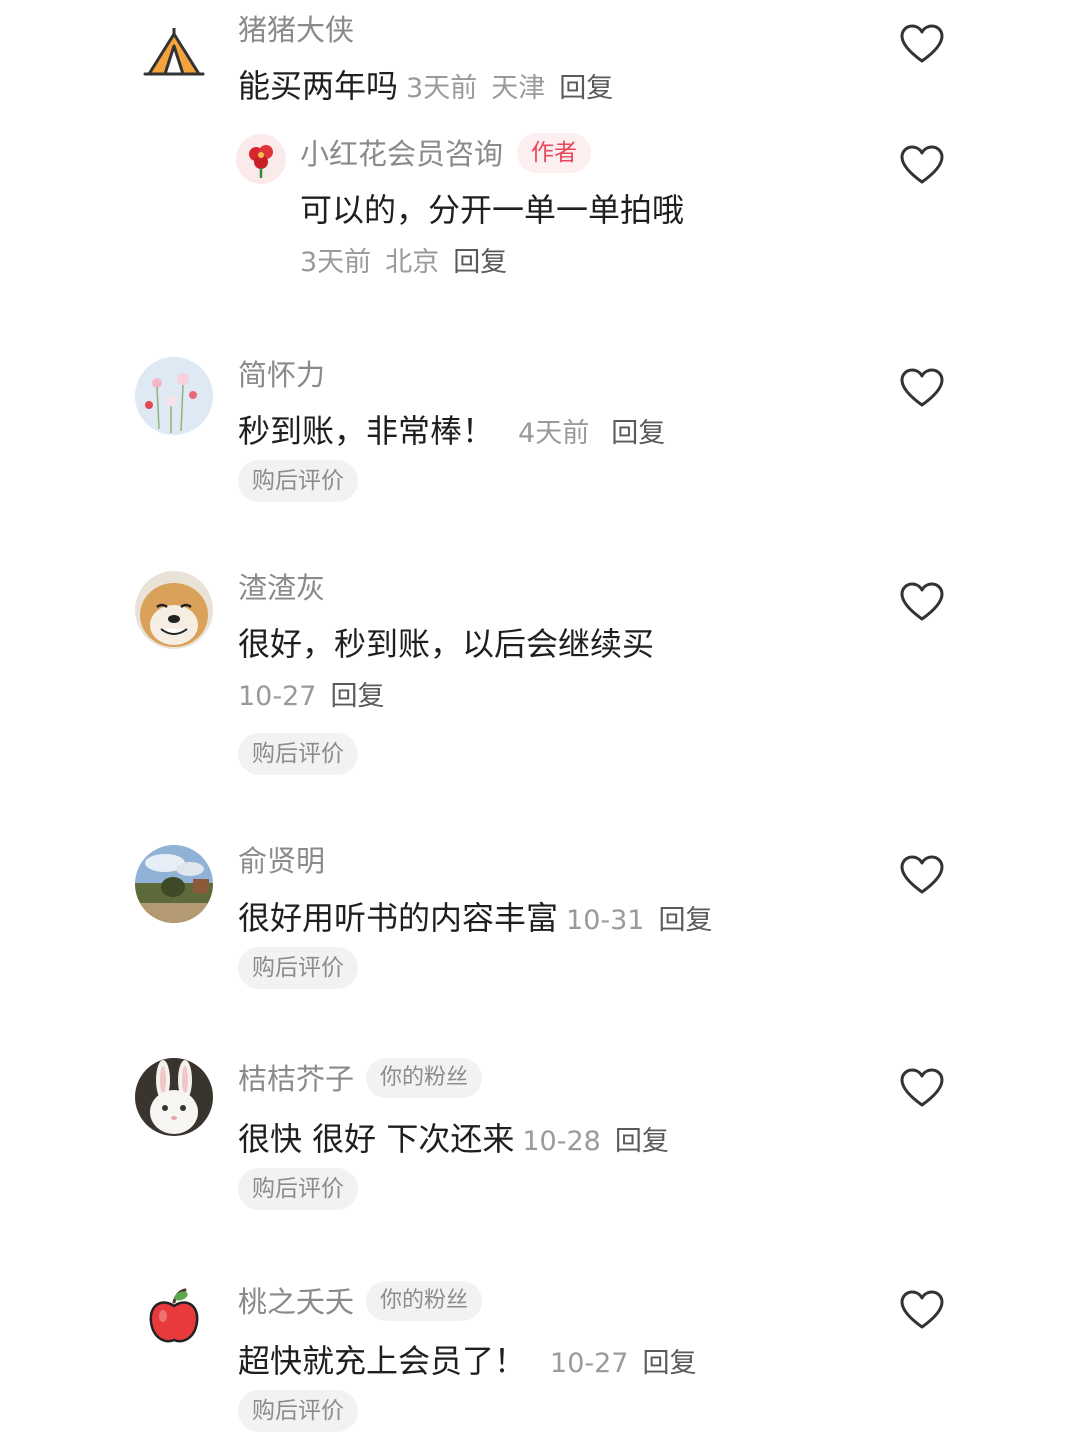  Describe the element at coordinates (561, 1141) in the screenshot. I see `comment-time: 10-28` at that location.